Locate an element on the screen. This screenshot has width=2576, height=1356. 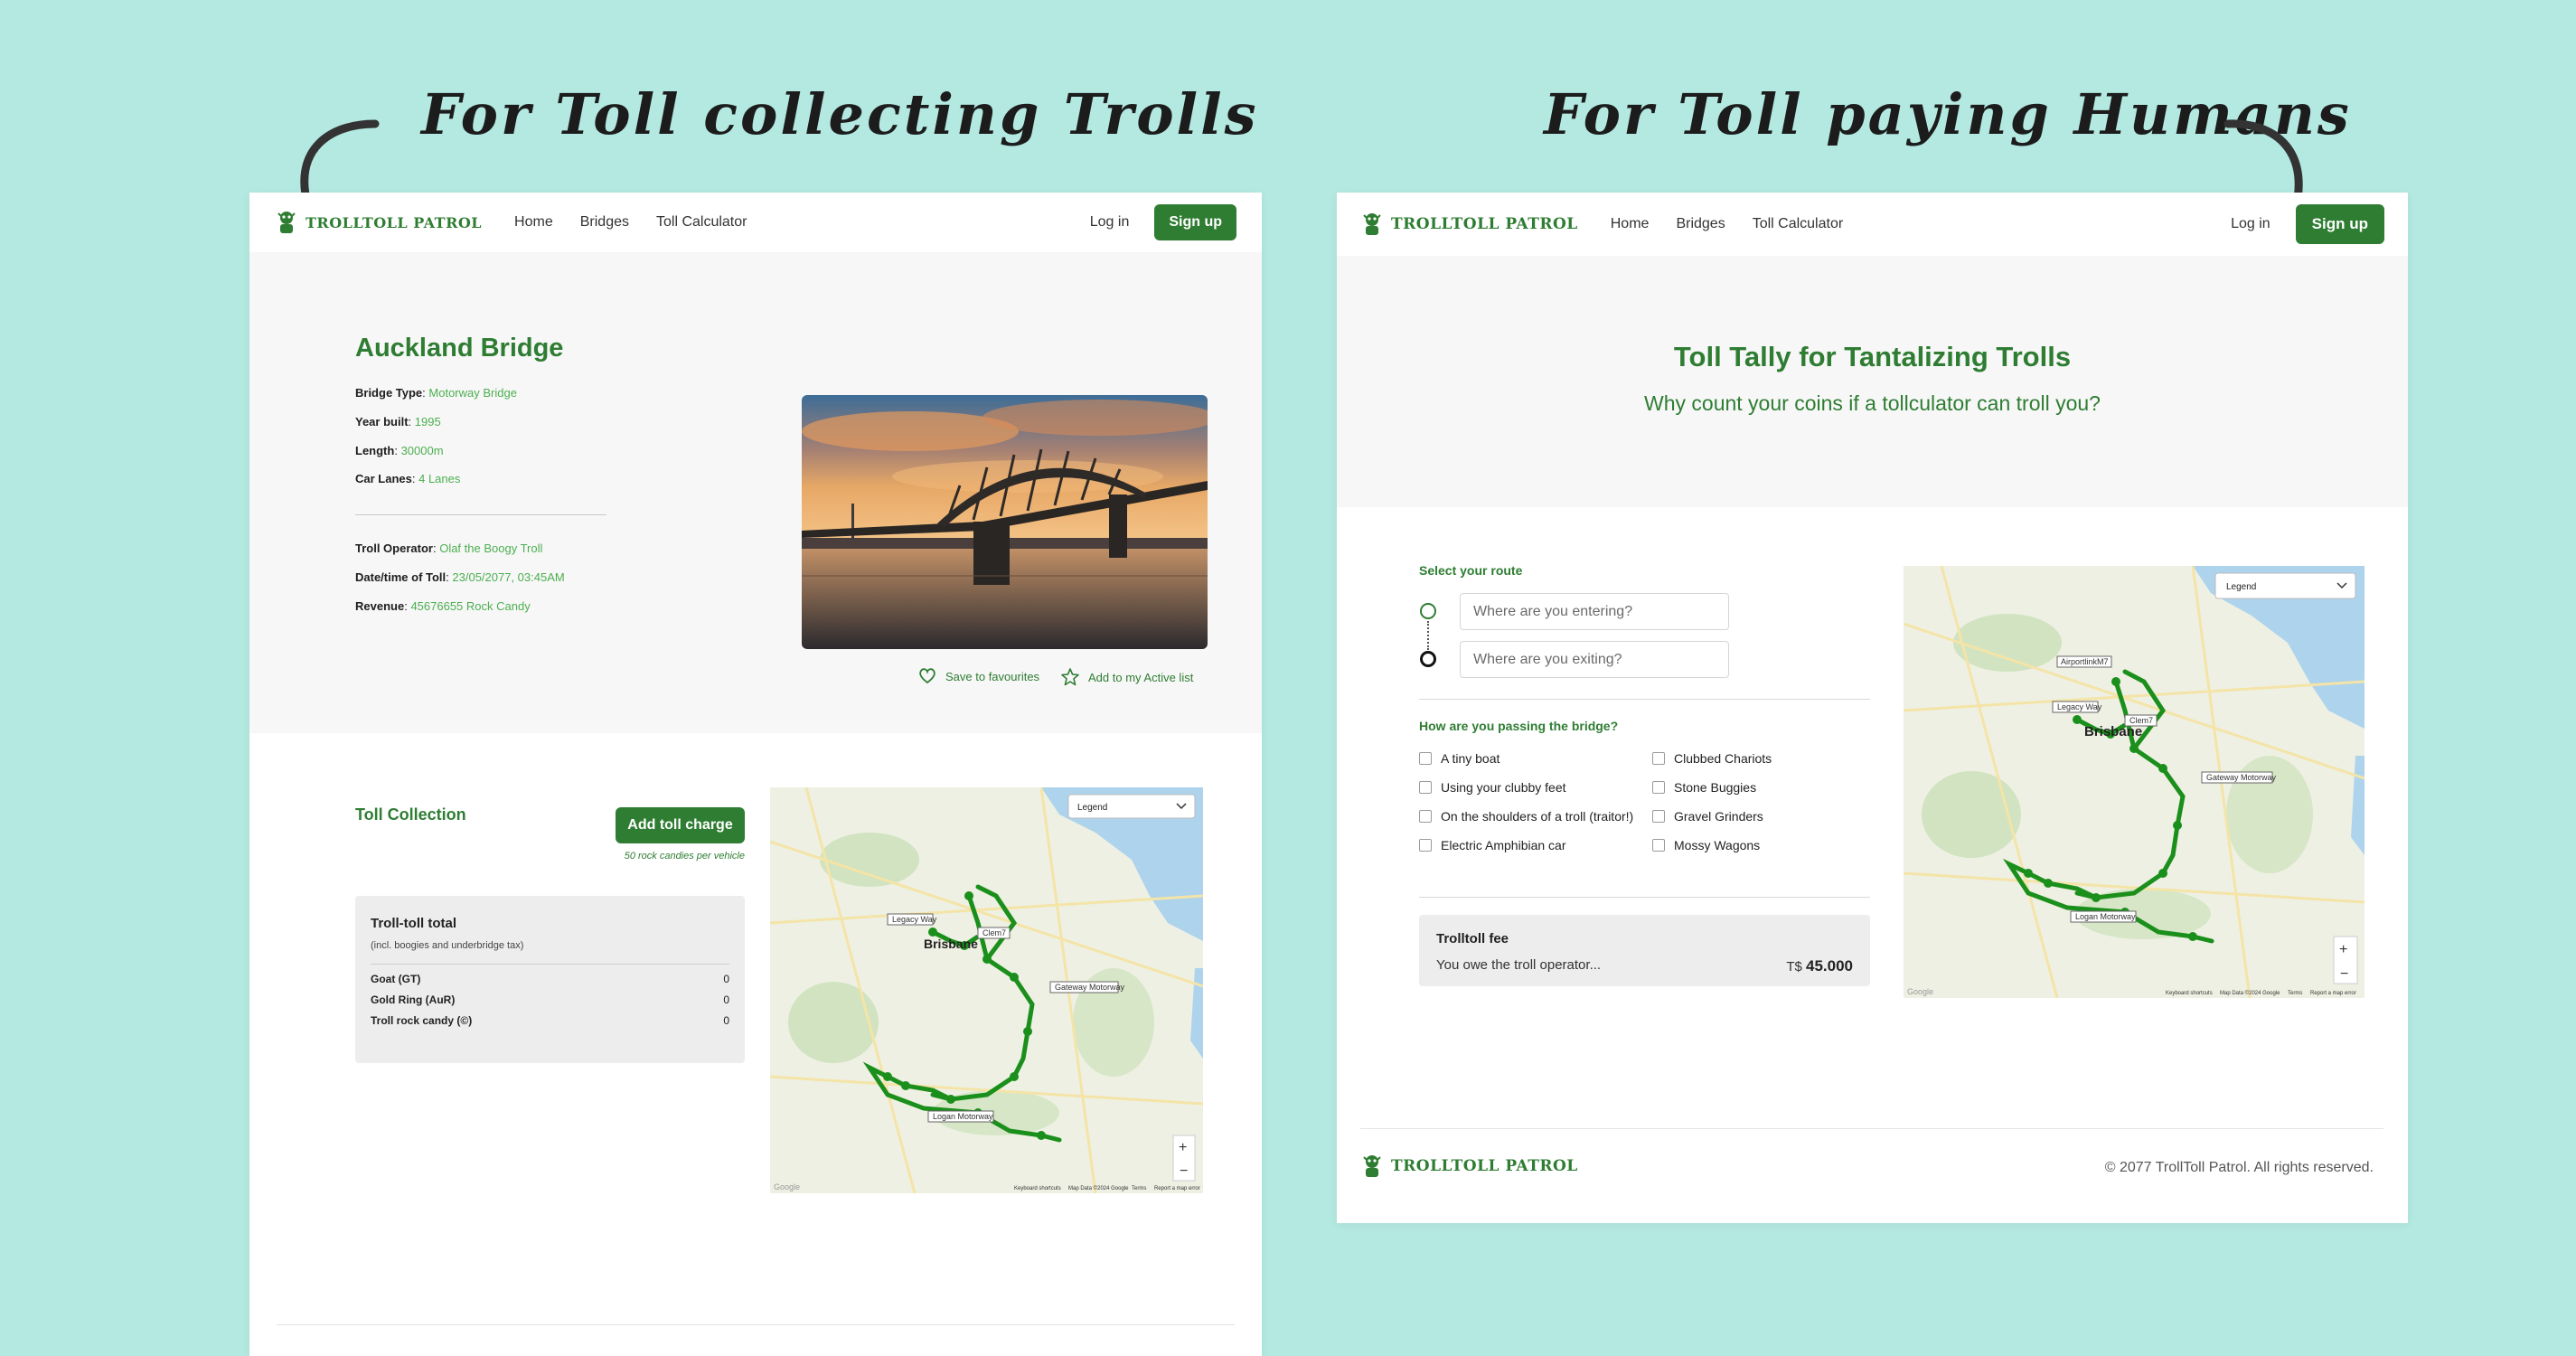
option-tiny-boat: A tiny boat is located at coordinates (1459, 758).